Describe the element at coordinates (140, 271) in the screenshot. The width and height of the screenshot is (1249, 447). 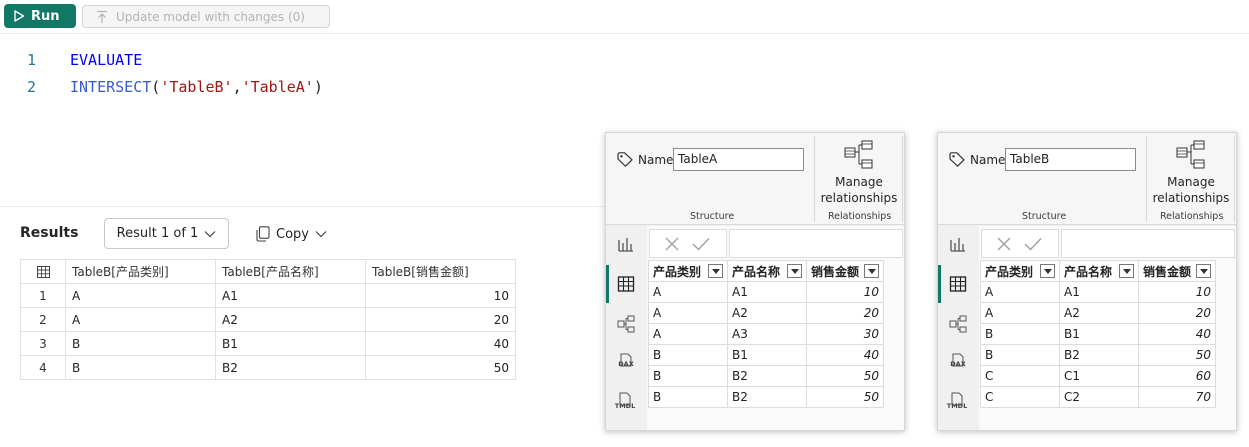
I see `column-header: TableB[产品类别]` at that location.